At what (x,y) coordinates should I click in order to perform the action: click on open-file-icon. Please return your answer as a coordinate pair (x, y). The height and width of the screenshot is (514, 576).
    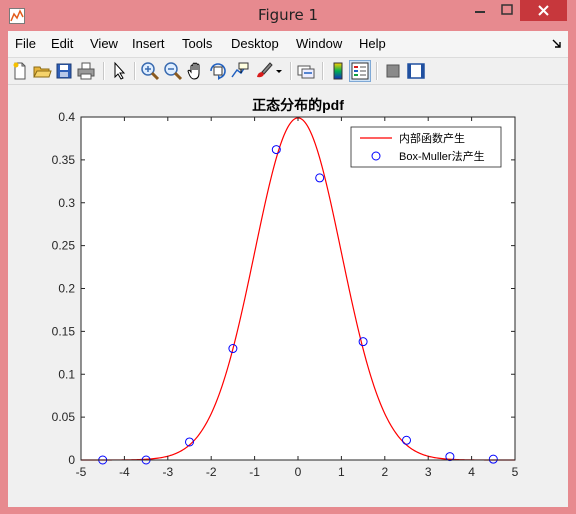
    Looking at the image, I should click on (42, 71).